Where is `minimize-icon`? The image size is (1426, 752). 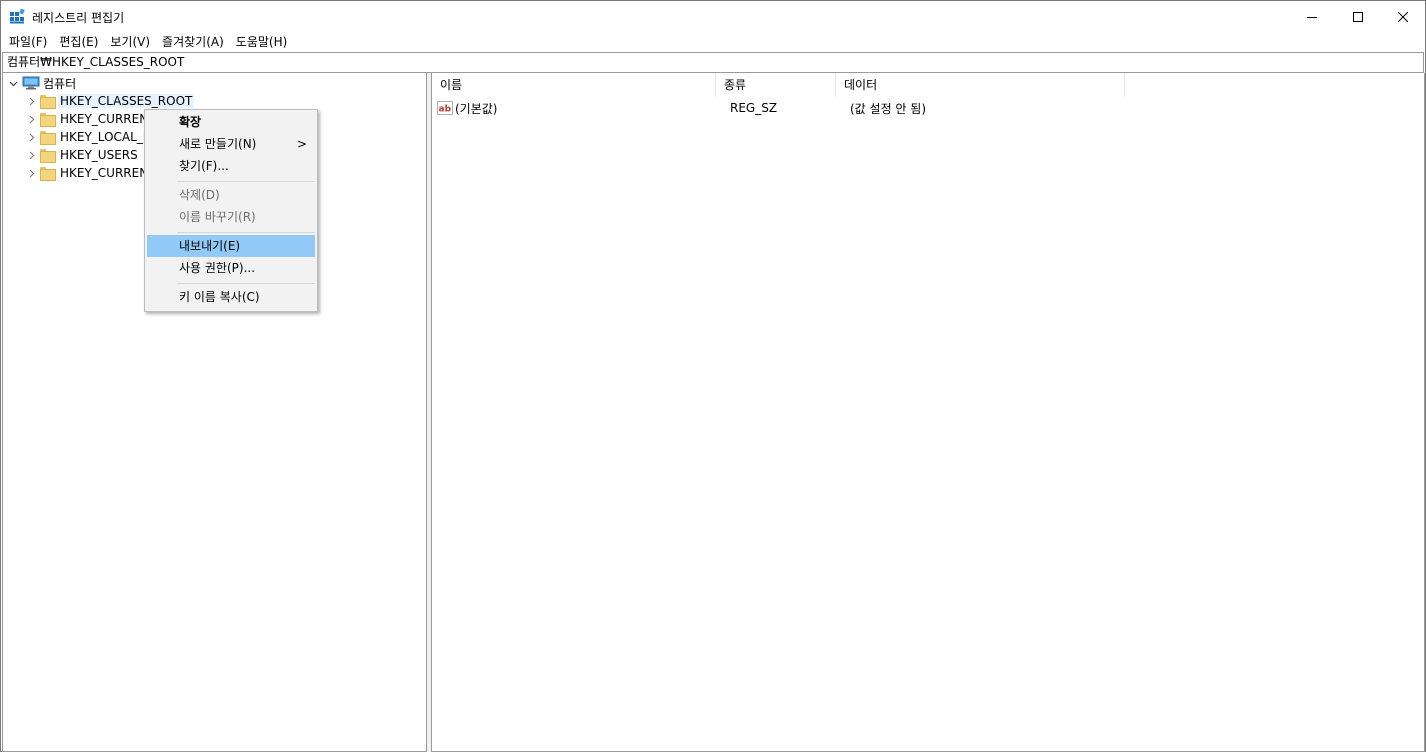 minimize-icon is located at coordinates (1312, 17).